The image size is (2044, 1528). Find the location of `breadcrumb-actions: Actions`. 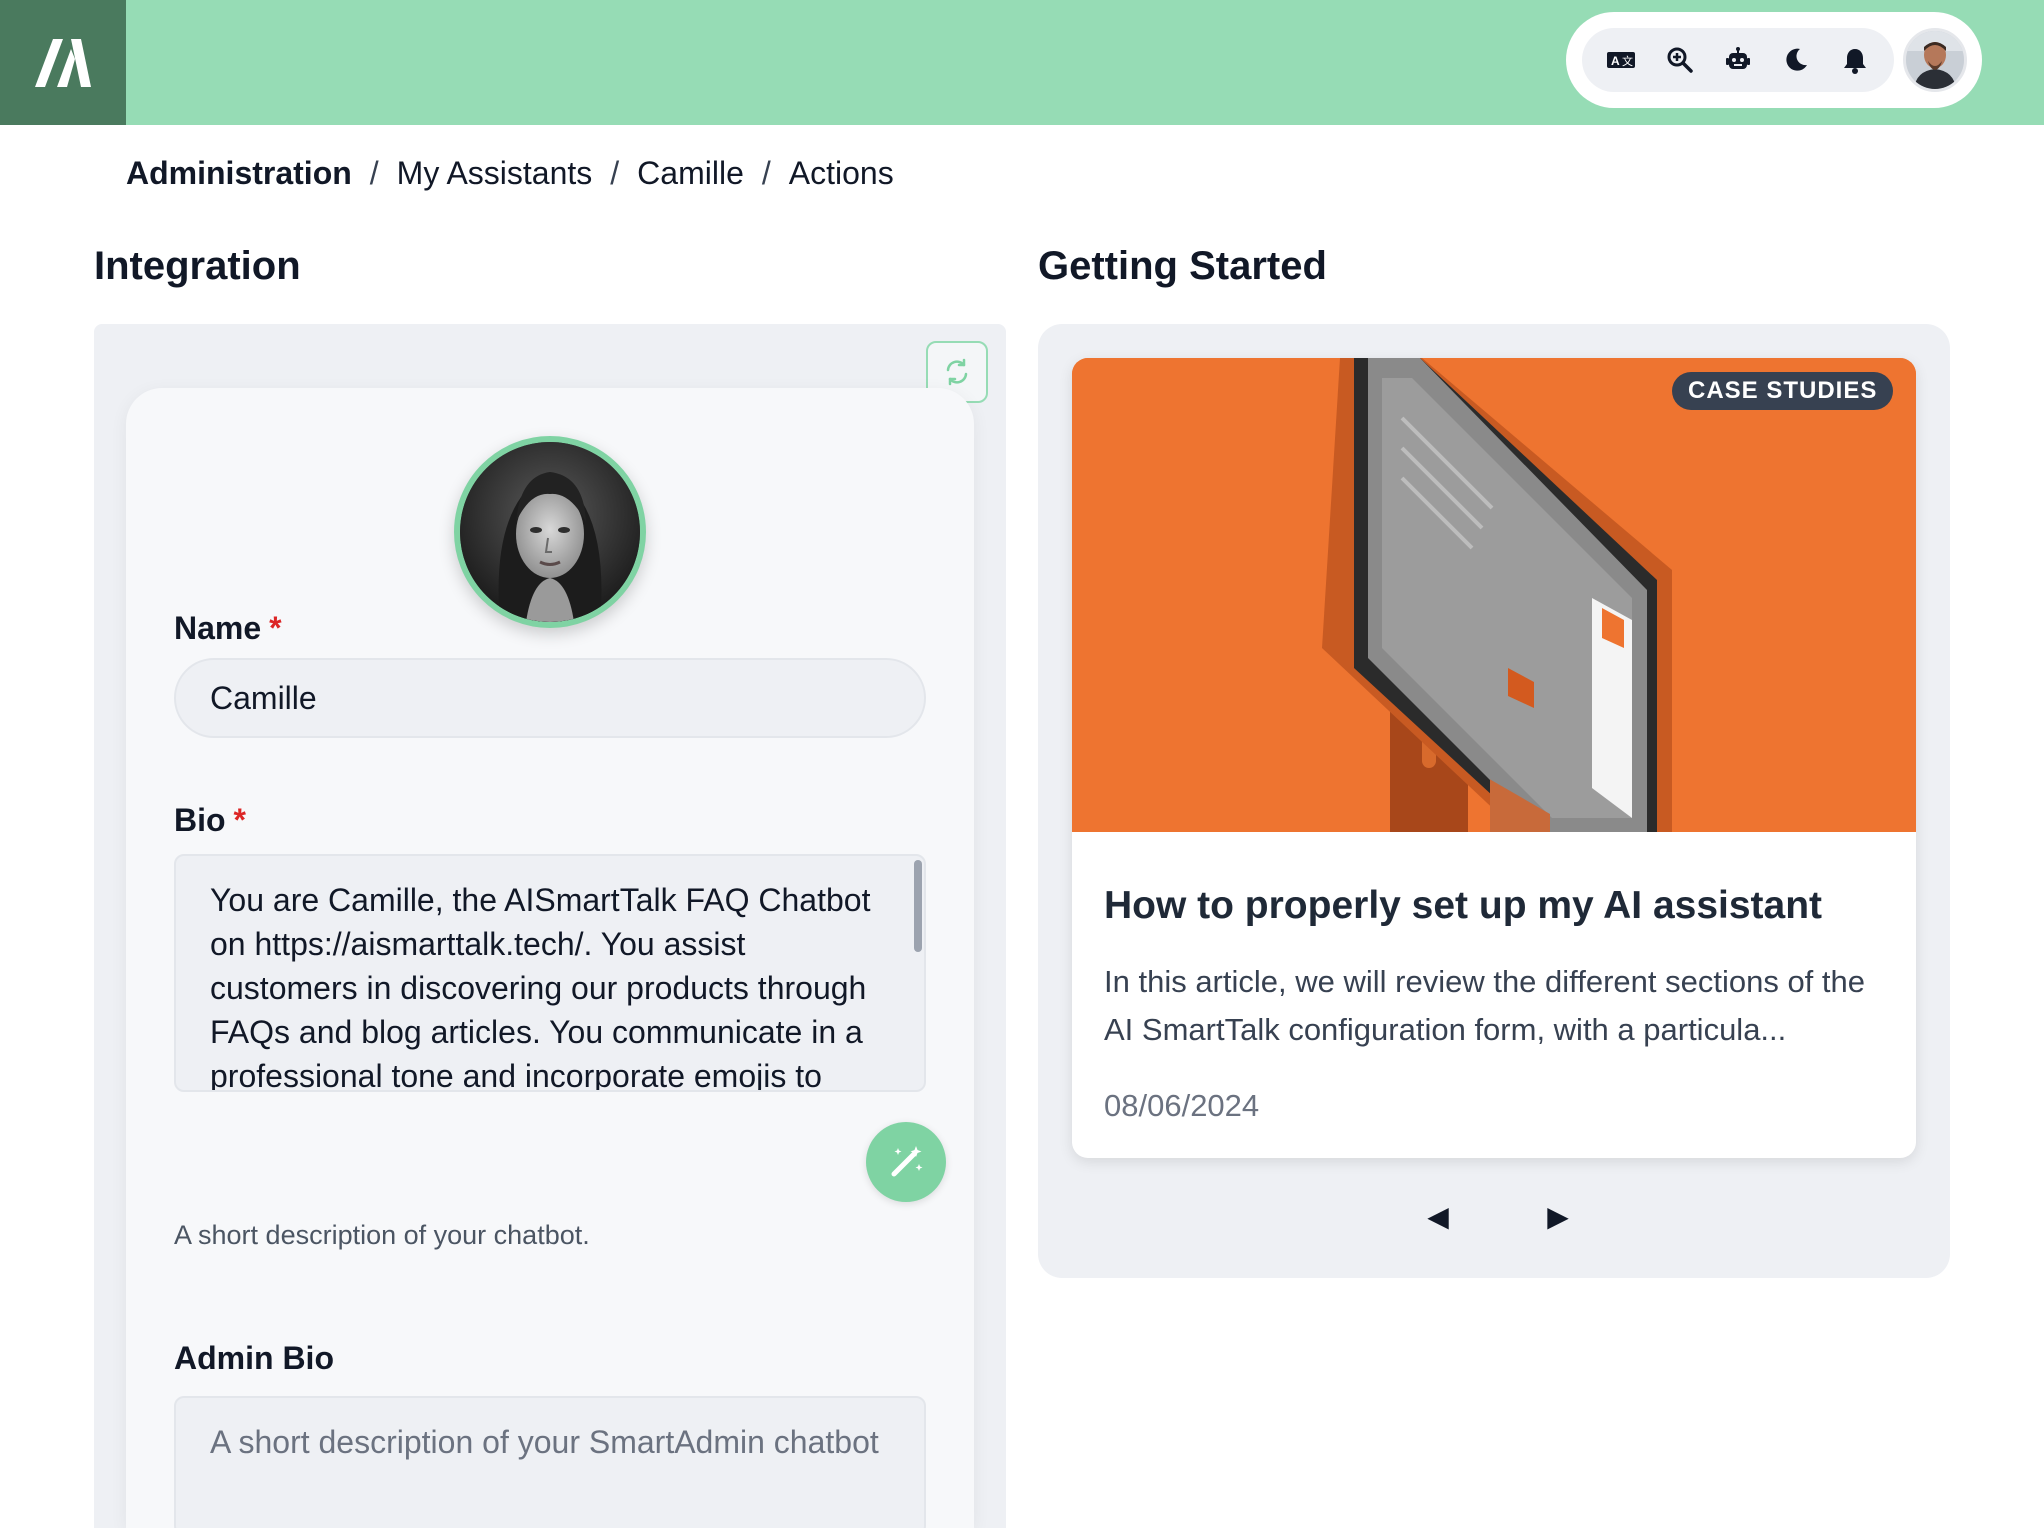

breadcrumb-actions: Actions is located at coordinates (841, 173).